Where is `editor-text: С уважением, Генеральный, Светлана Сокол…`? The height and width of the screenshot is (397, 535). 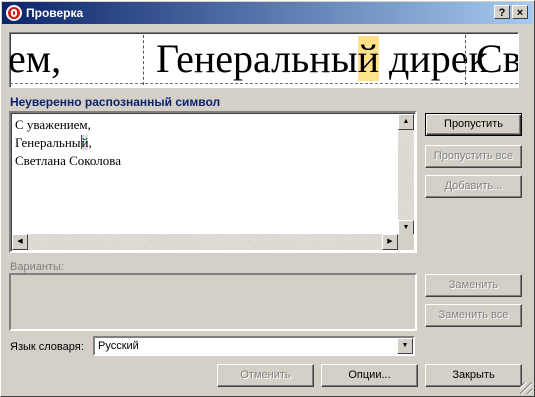
editor-text: С уважением, Генеральный, Светлана Сокол… is located at coordinates (68, 143).